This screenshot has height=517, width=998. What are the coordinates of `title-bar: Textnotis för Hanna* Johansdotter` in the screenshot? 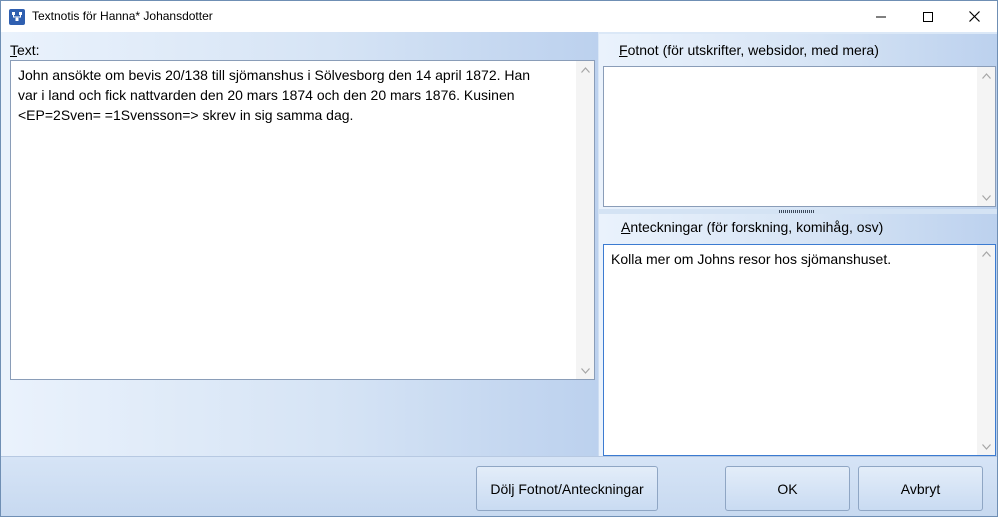 It's located at (499, 16).